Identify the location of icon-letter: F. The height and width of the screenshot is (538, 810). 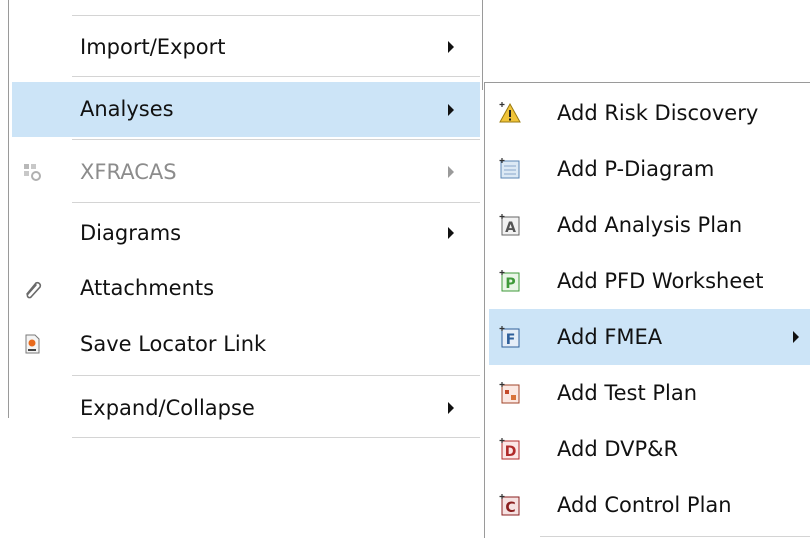
(511, 340).